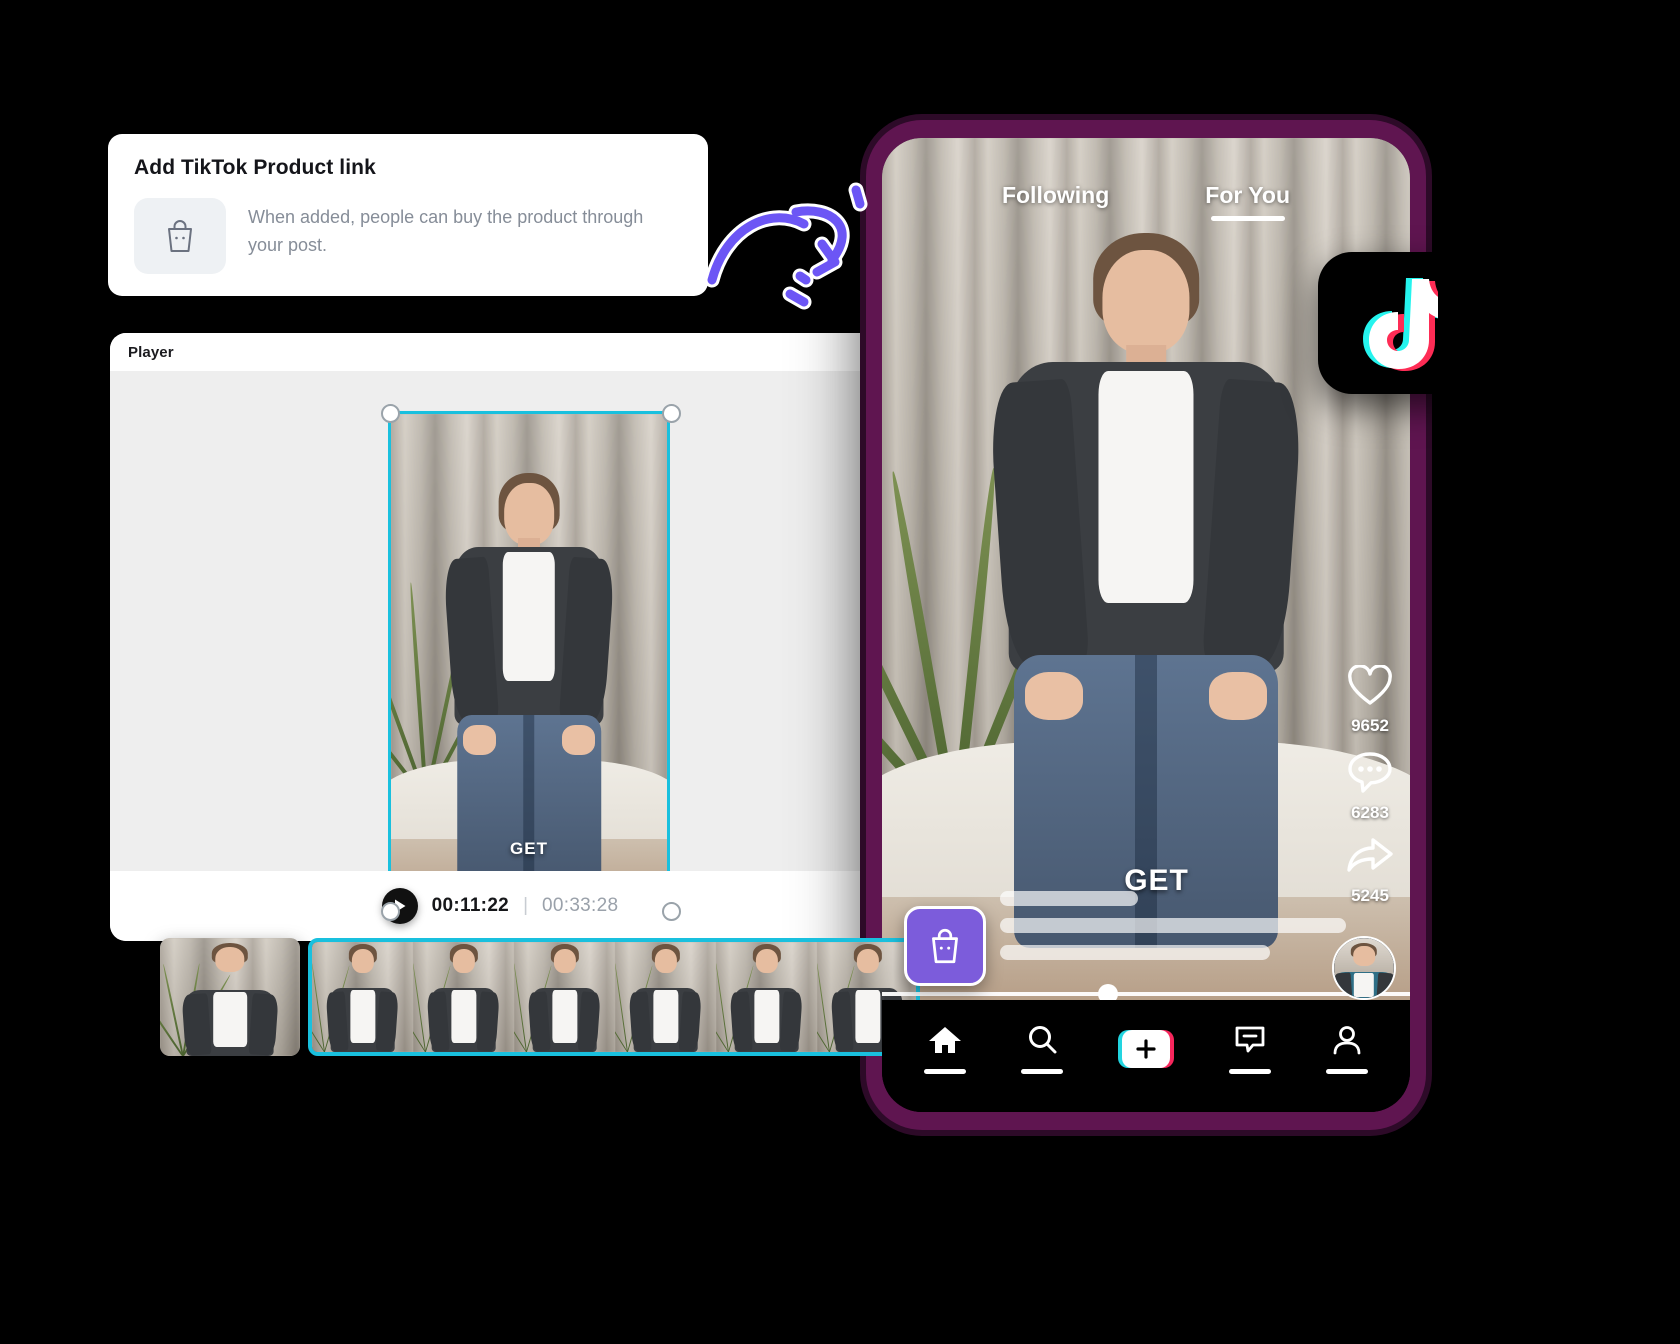 This screenshot has width=1680, height=1344. Describe the element at coordinates (529, 848) in the screenshot. I see `video-overlay-text: GET` at that location.